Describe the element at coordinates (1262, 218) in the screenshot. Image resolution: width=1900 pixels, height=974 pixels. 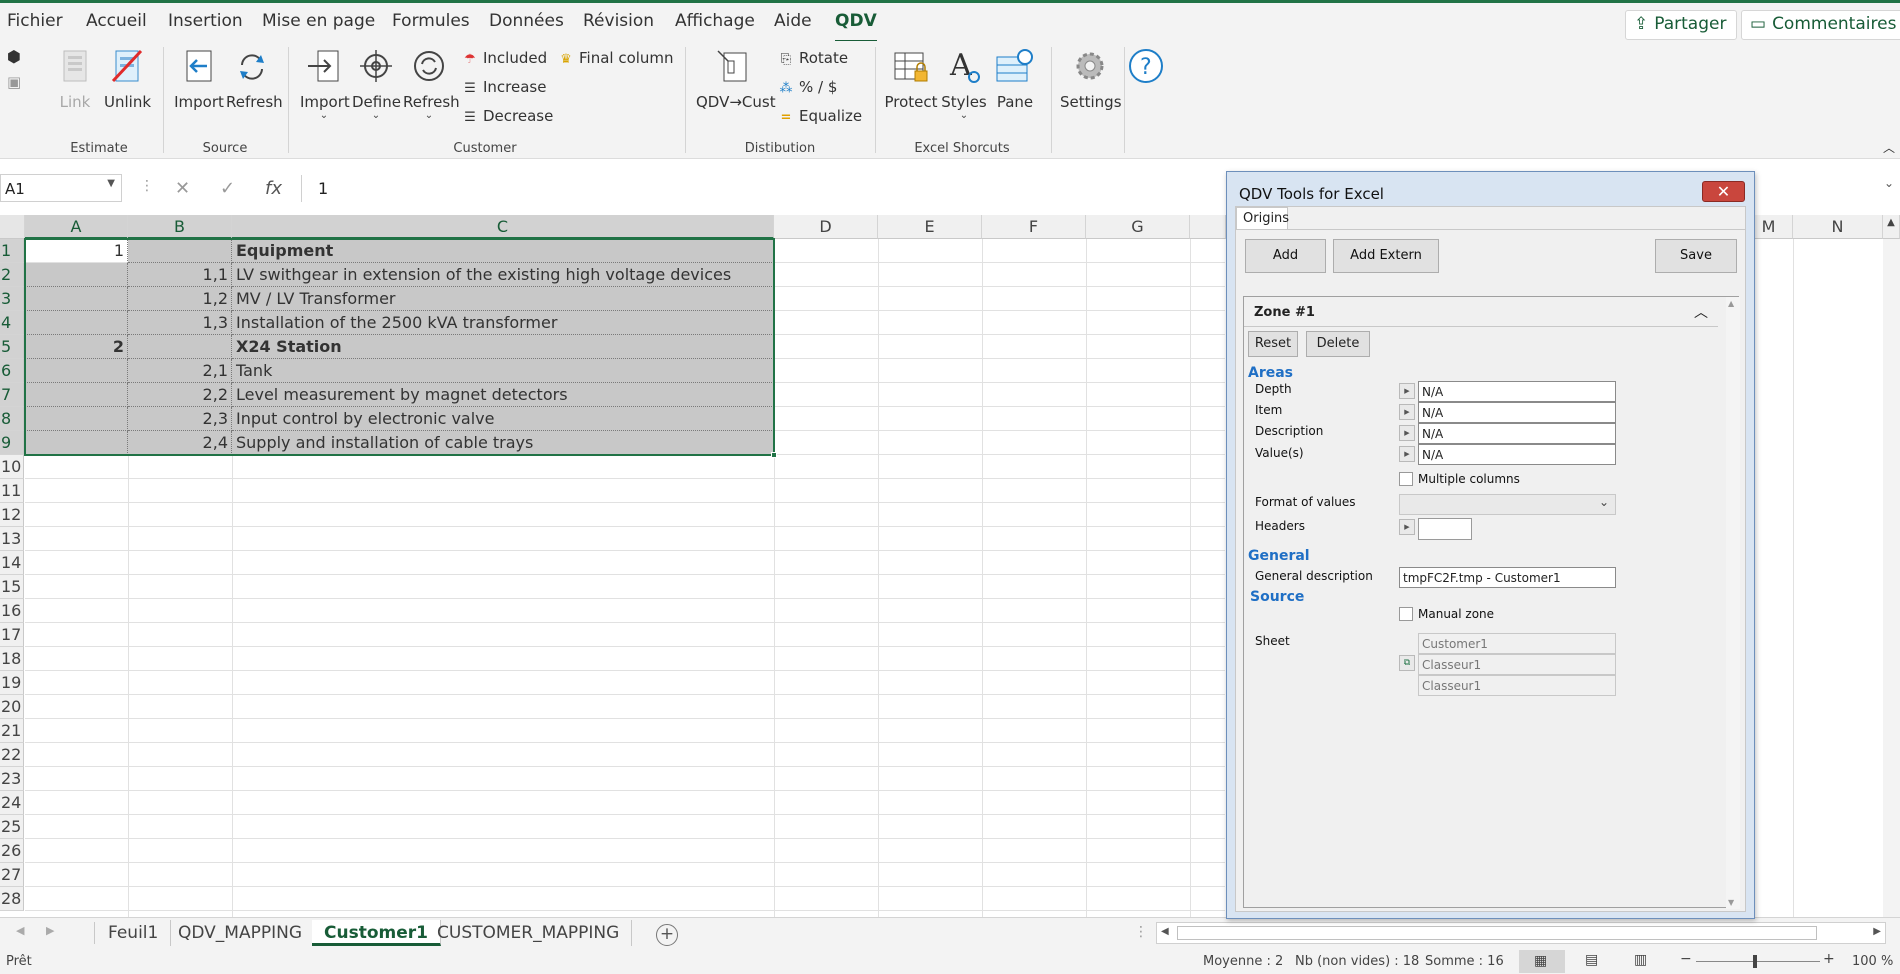
I see `tab-origins: Origins` at that location.